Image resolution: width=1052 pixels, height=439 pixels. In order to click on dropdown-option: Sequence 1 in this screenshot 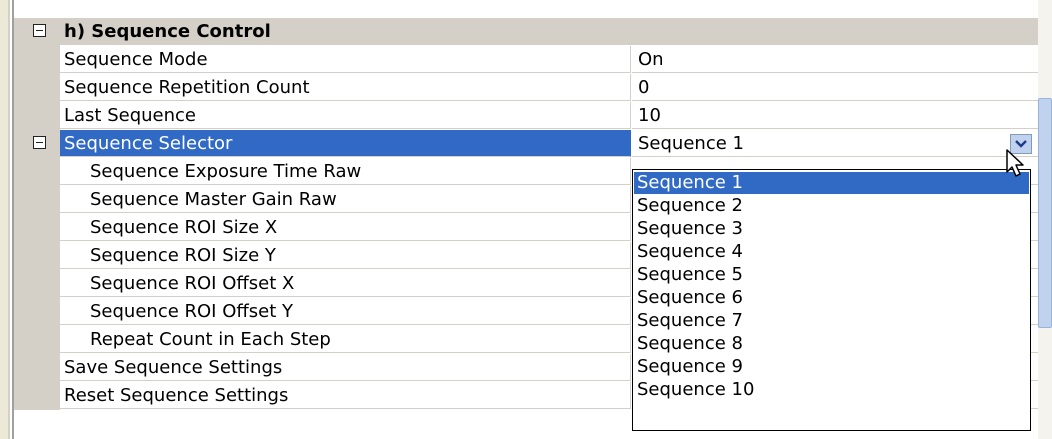, I will do `click(831, 183)`.